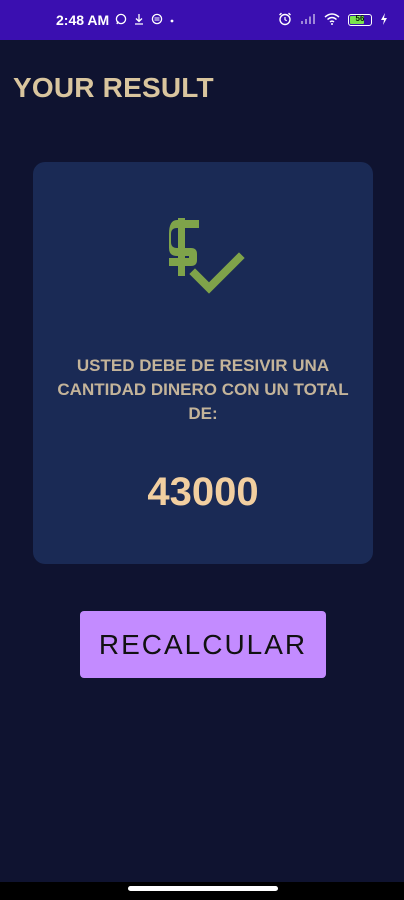 The image size is (404, 900). I want to click on whatsapp-icon, so click(121, 20).